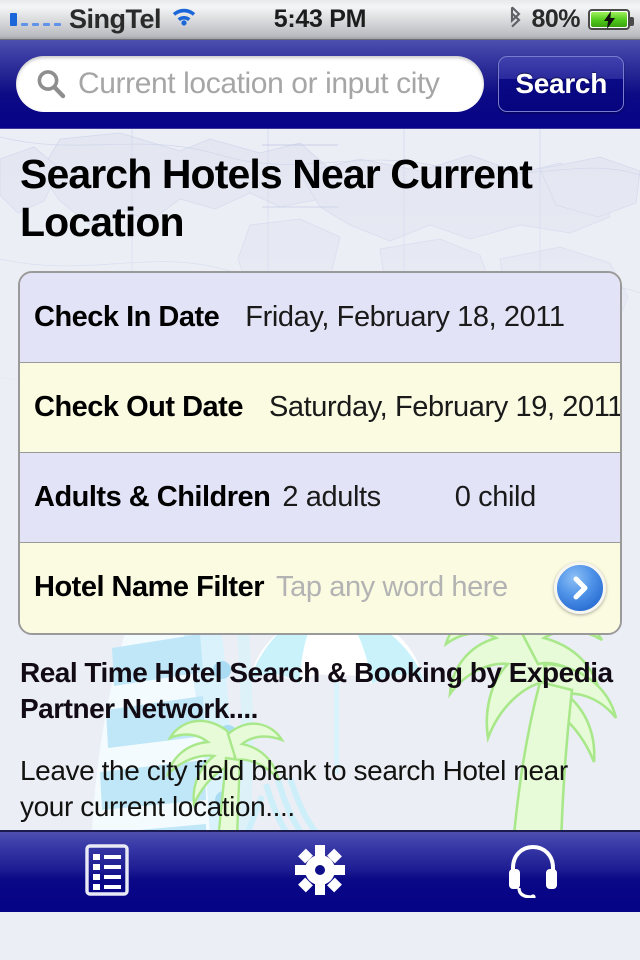 The image size is (640, 960). I want to click on tab-settings, so click(319, 872).